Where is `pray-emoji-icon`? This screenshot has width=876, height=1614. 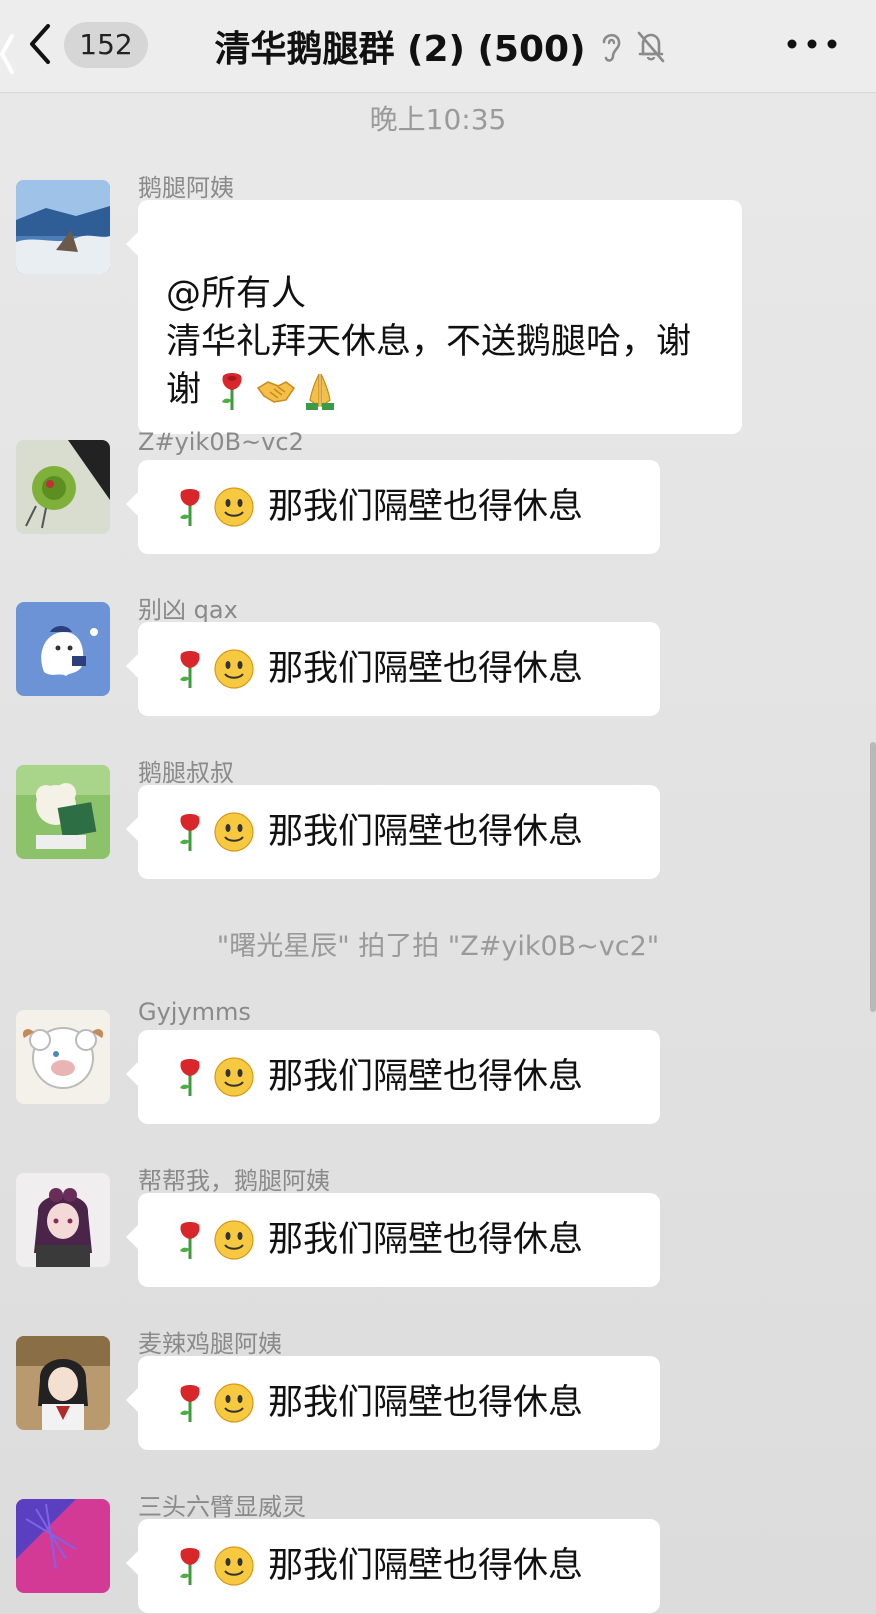 pray-emoji-icon is located at coordinates (320, 391).